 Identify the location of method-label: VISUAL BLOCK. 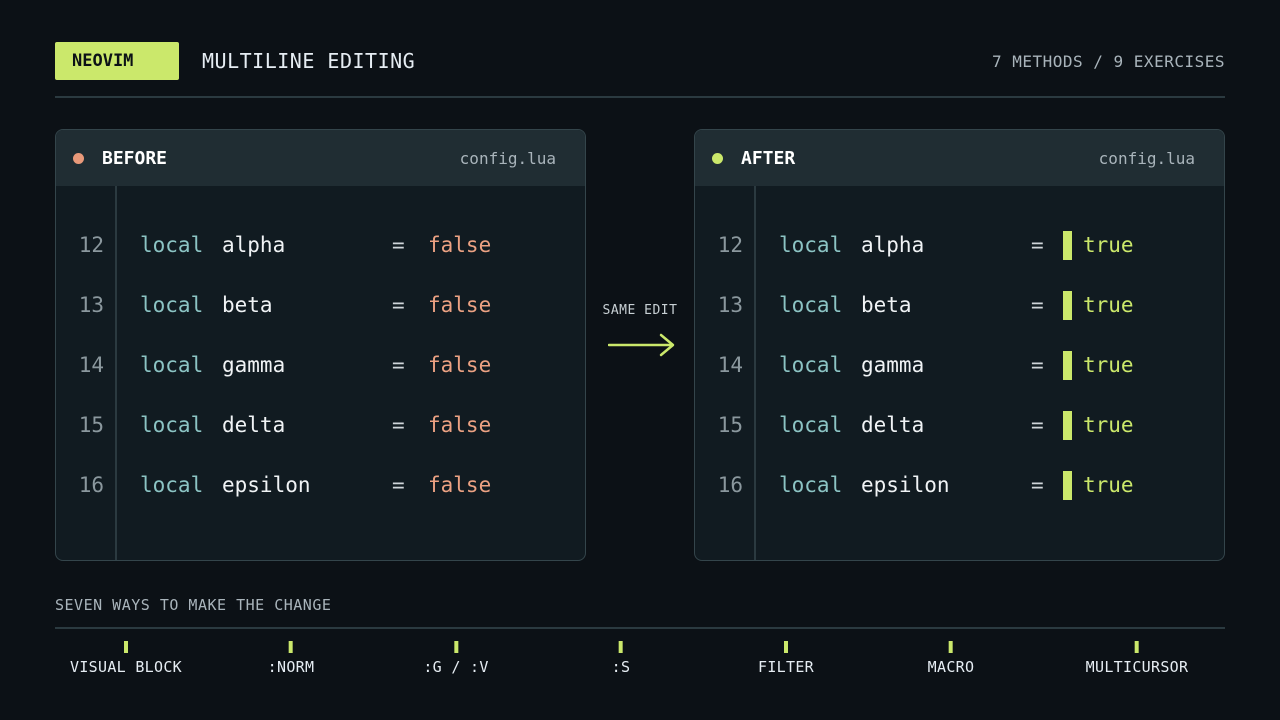
(126, 667).